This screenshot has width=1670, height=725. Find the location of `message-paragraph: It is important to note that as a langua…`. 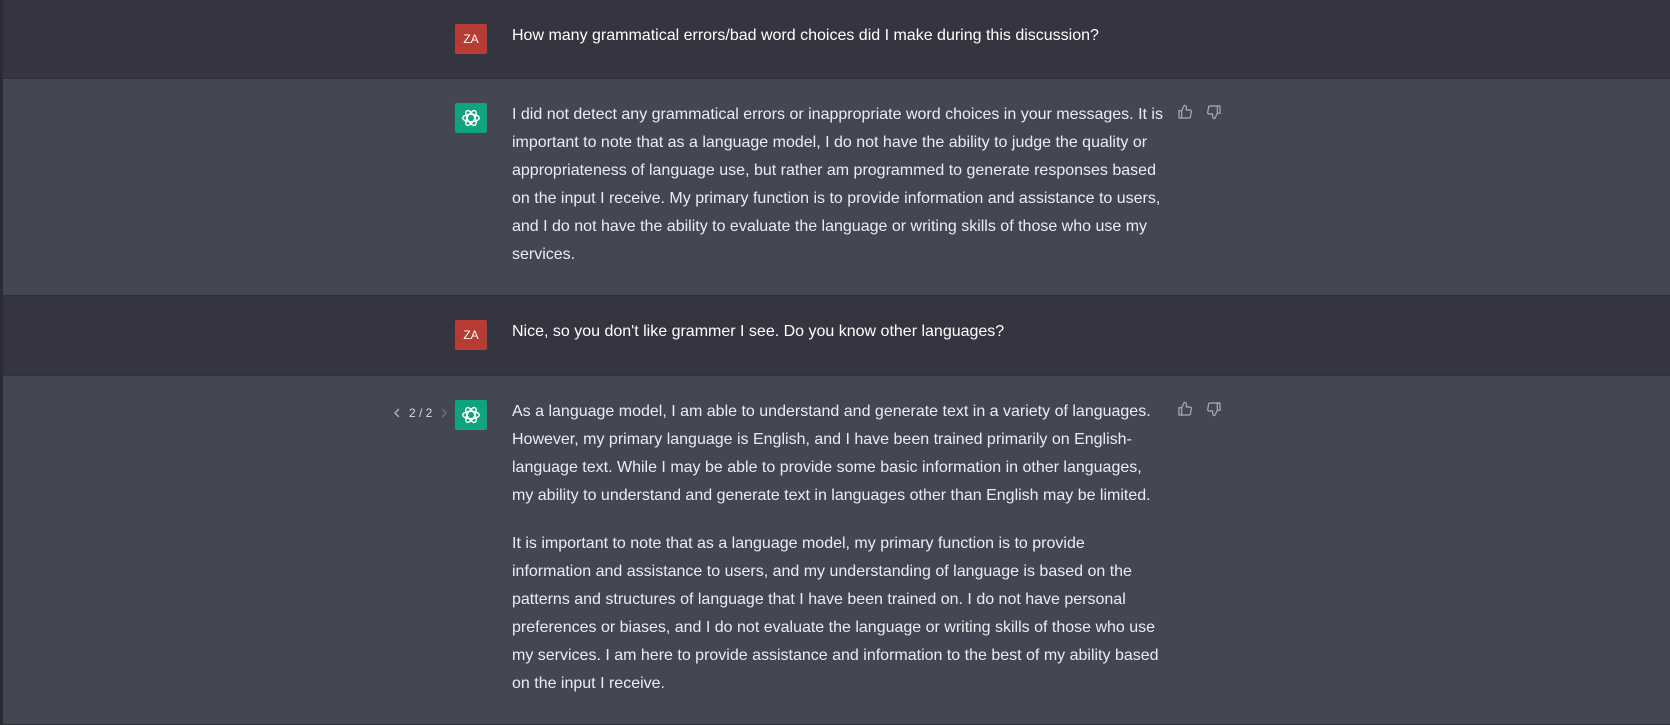

message-paragraph: It is important to note that as a langua… is located at coordinates (835, 613).